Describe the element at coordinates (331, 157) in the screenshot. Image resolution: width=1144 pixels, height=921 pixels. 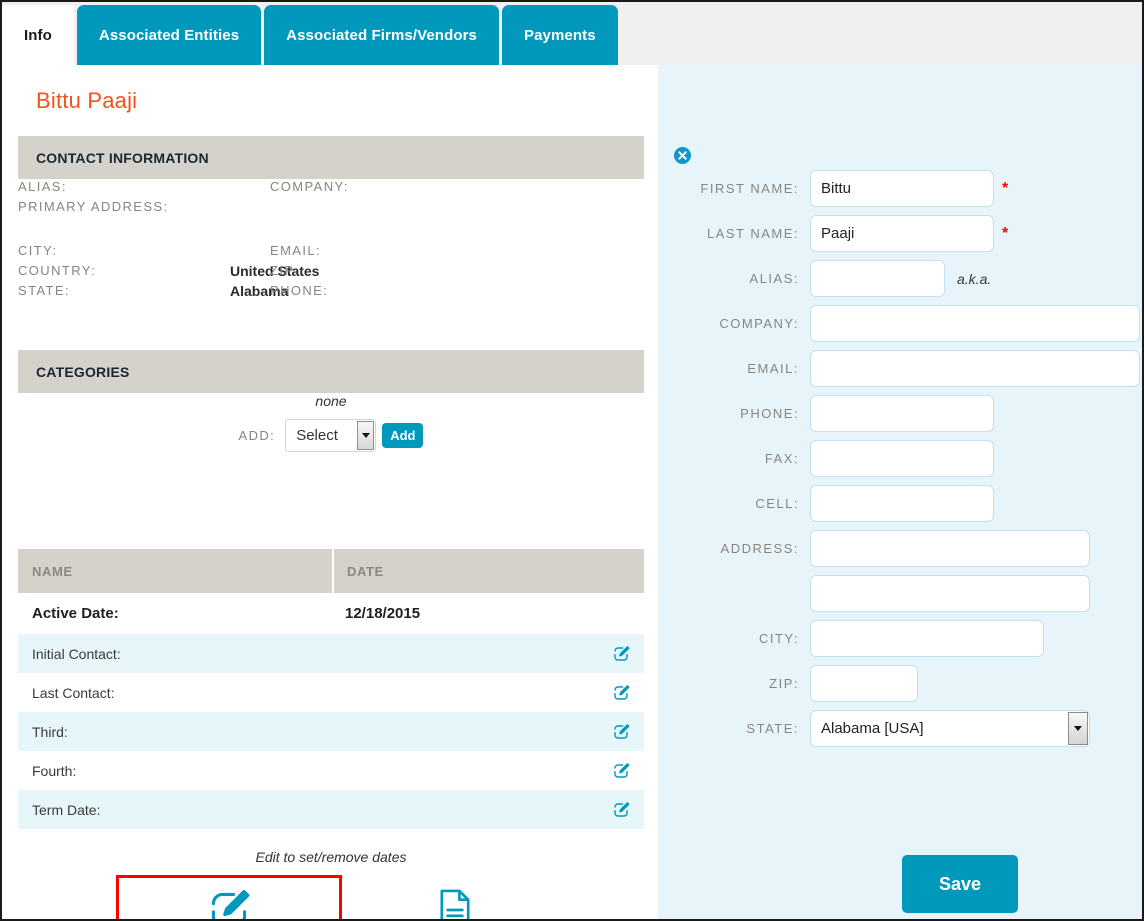
I see `contact-information-heading: CONTACT INFORMATION` at that location.